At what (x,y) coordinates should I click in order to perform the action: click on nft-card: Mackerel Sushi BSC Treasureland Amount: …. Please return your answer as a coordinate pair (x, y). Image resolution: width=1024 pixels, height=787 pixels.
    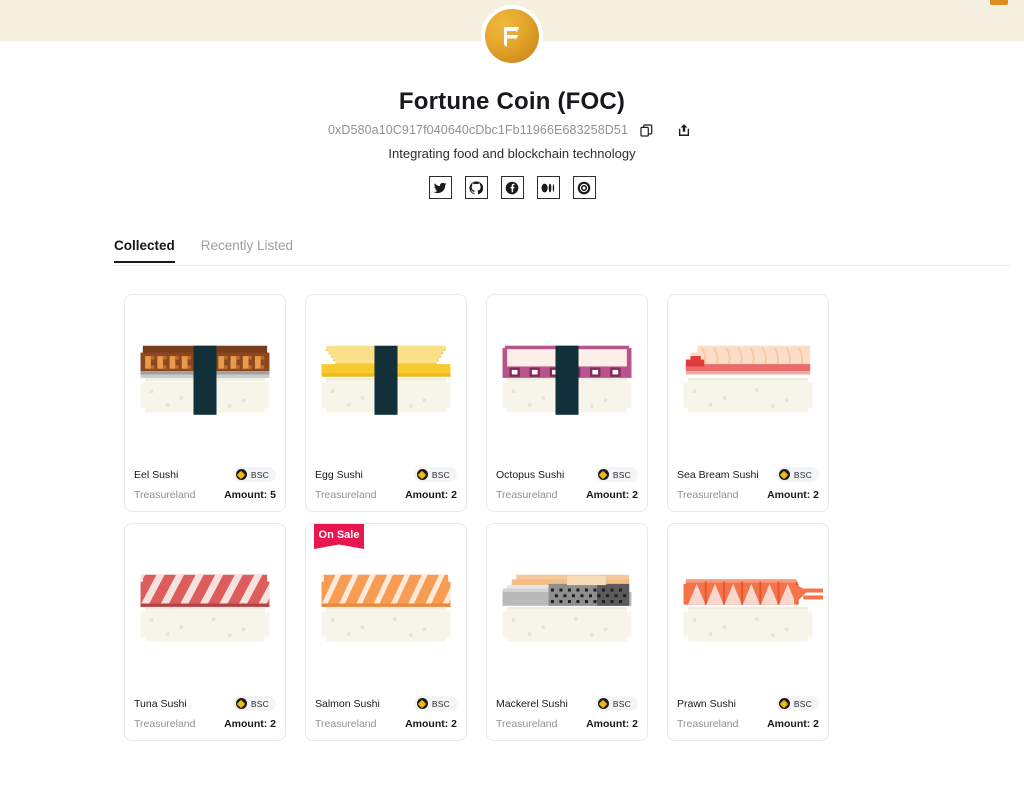
    Looking at the image, I should click on (567, 632).